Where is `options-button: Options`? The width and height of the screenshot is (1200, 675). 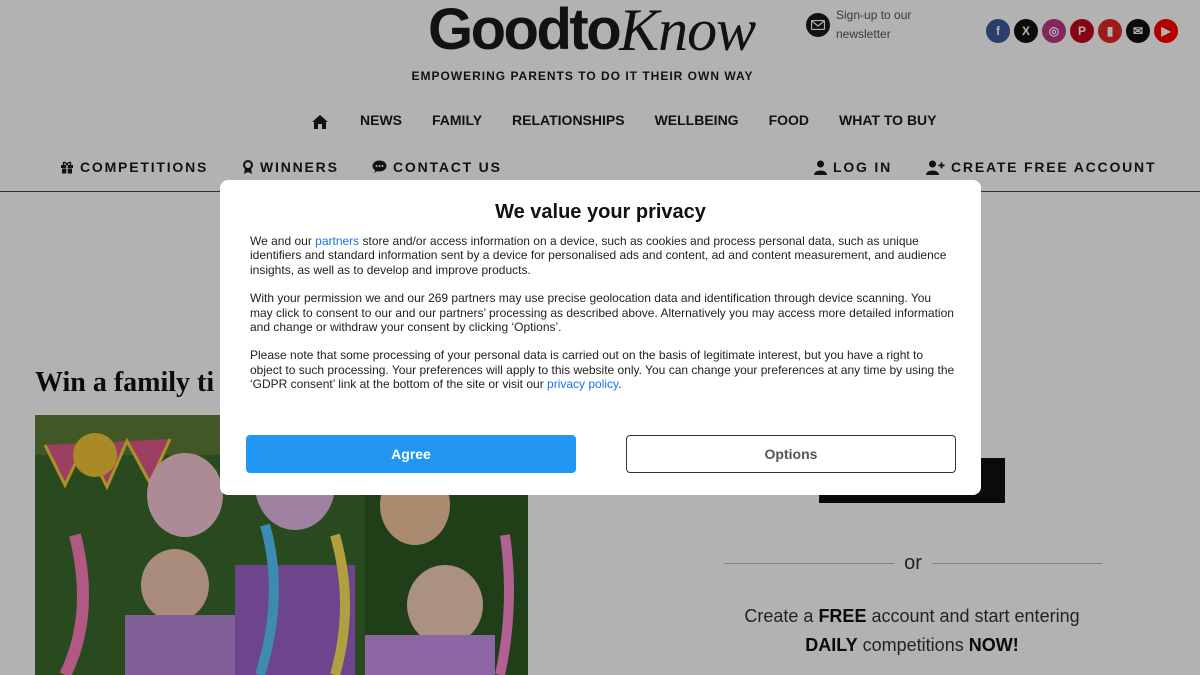
options-button: Options is located at coordinates (791, 454).